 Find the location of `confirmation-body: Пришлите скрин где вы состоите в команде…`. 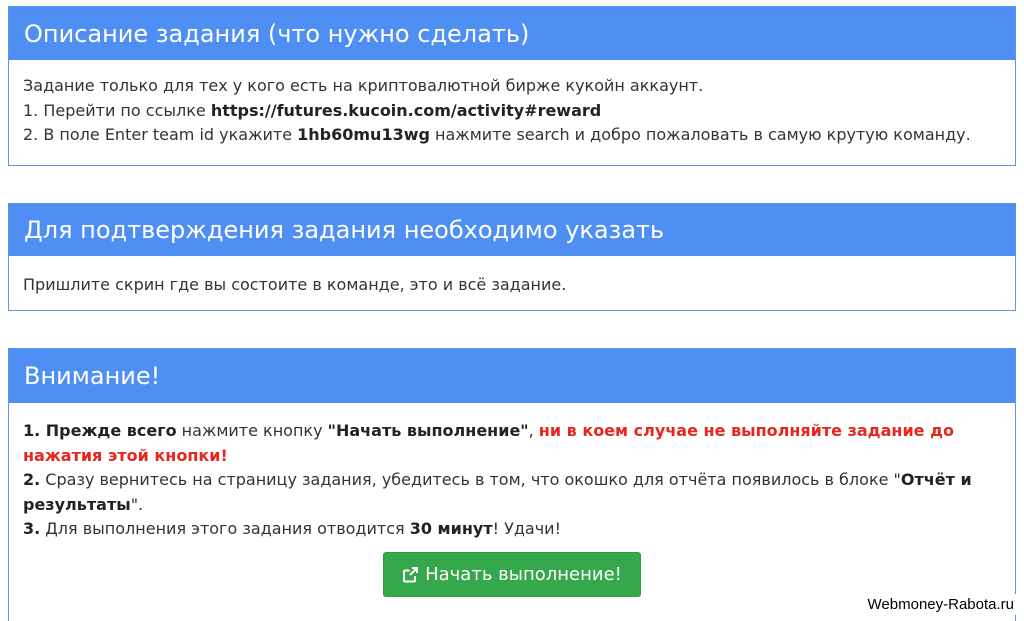

confirmation-body: Пришлите скрин где вы состоите в команде… is located at coordinates (512, 282).